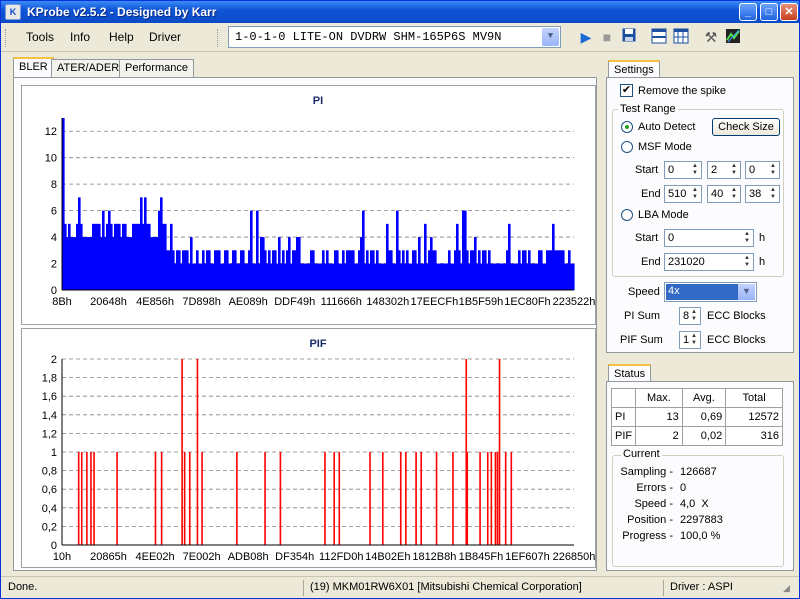  I want to click on msf-mode-radio, so click(627, 147).